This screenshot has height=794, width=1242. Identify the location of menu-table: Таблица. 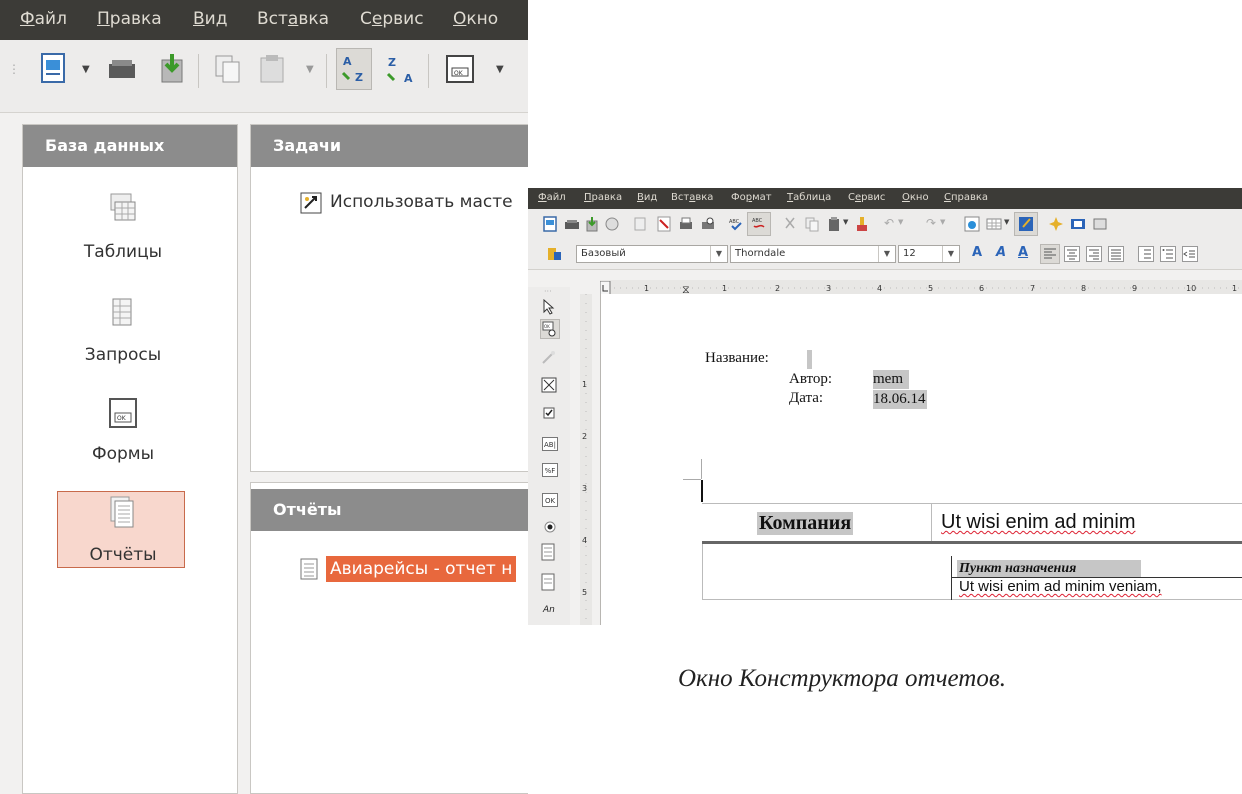
(809, 197).